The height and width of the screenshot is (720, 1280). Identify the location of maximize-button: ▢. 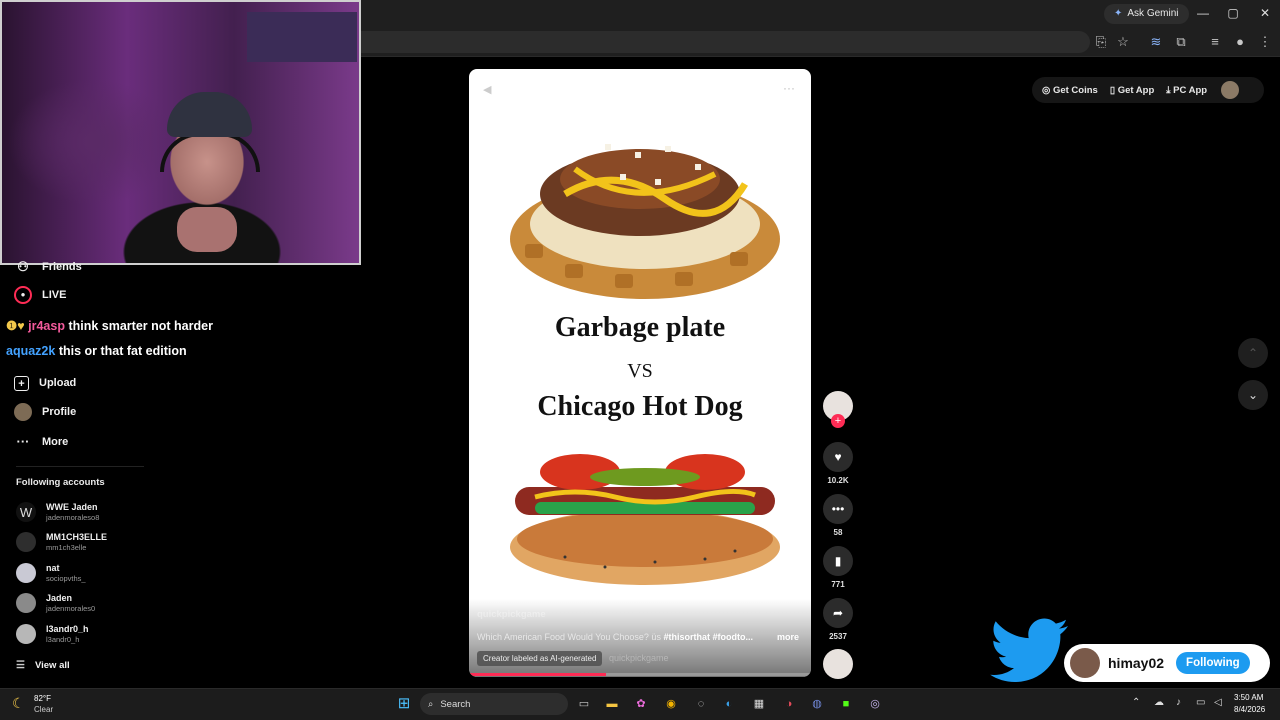
(1233, 13).